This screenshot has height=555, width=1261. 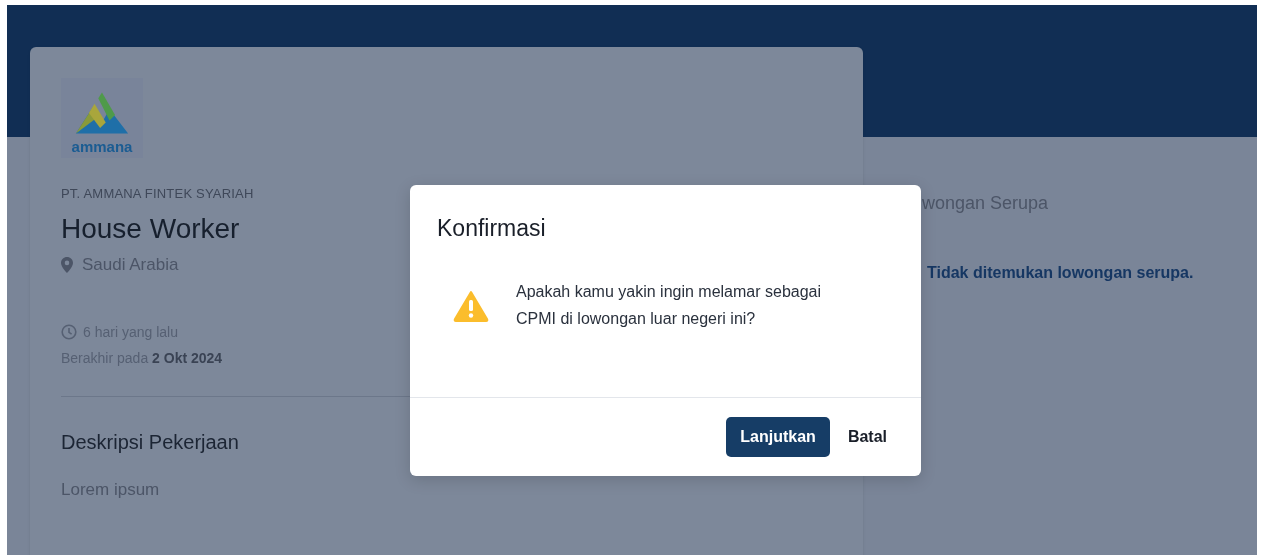 What do you see at coordinates (150, 229) in the screenshot?
I see `job-title: House Worker` at bounding box center [150, 229].